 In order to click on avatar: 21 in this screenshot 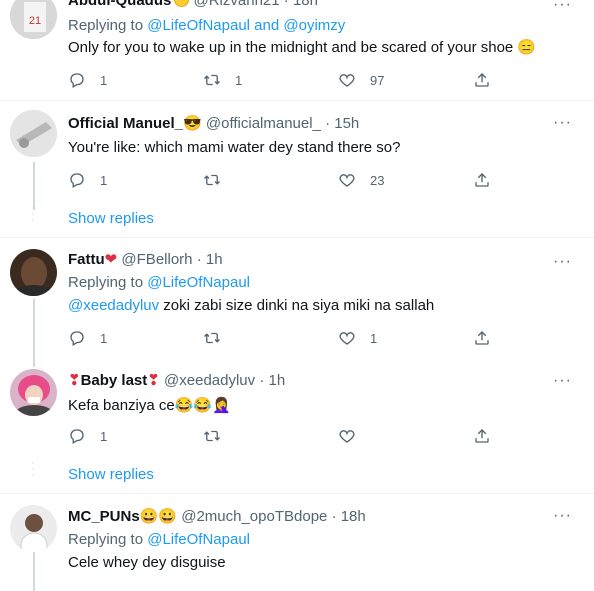, I will do `click(33, 19)`.